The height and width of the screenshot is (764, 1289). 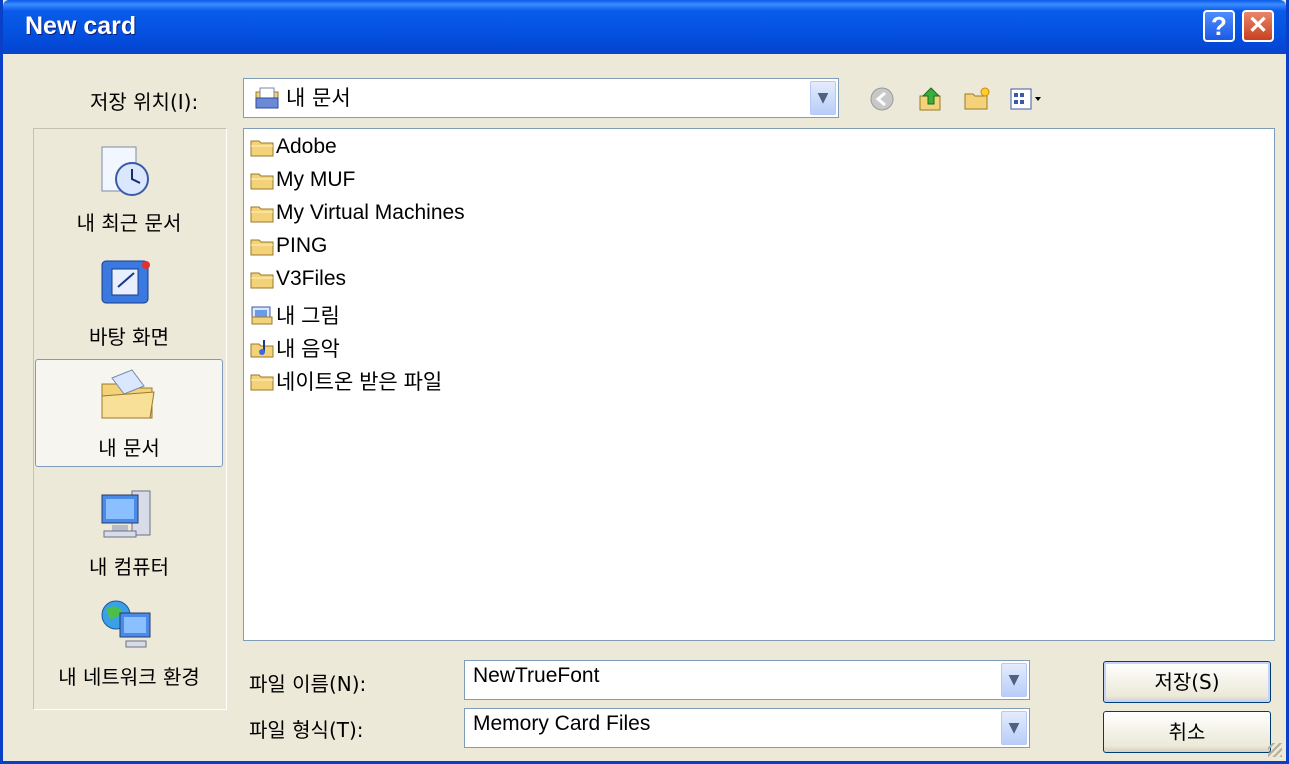 What do you see at coordinates (747, 728) in the screenshot?
I see `file-type-dropdown: Memory Card Files ▼` at bounding box center [747, 728].